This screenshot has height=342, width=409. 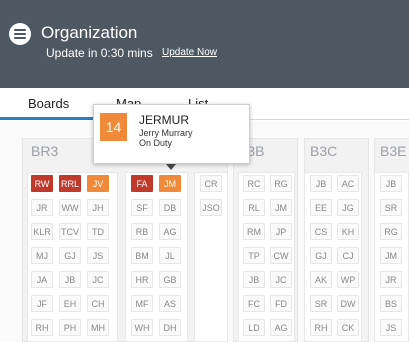 I want to click on staff-cell: CJ, so click(x=348, y=255).